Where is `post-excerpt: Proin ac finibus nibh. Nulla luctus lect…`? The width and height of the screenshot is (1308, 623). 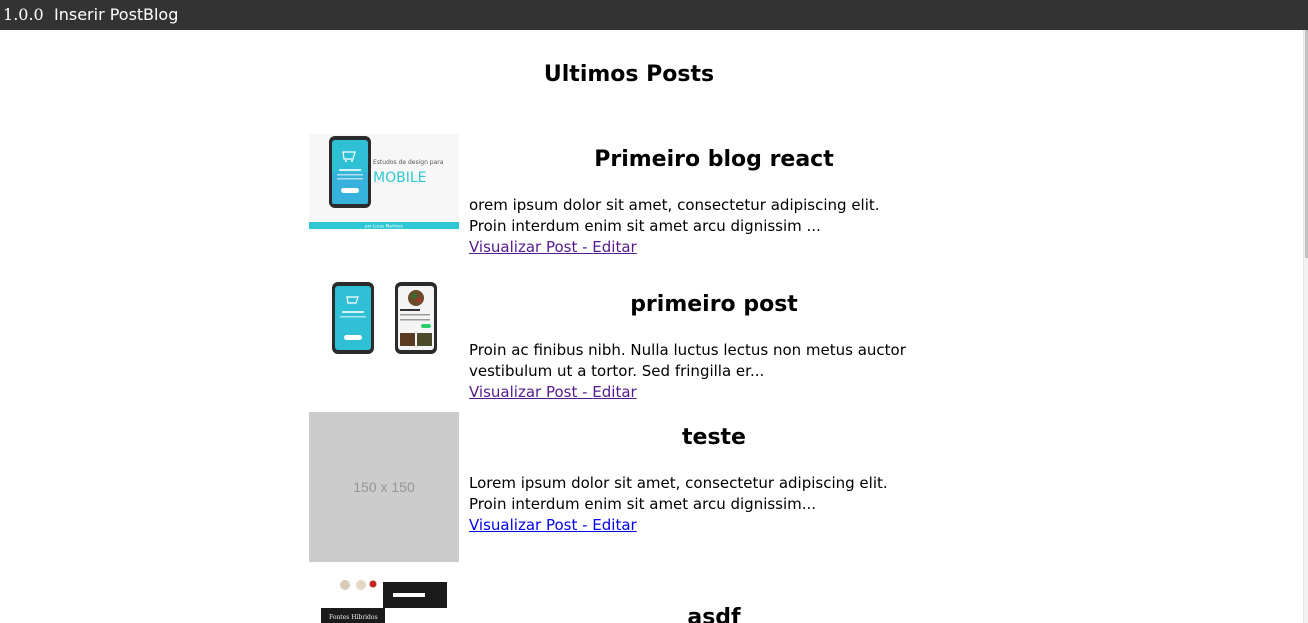 post-excerpt: Proin ac finibus nibh. Nulla luctus lect… is located at coordinates (687, 360).